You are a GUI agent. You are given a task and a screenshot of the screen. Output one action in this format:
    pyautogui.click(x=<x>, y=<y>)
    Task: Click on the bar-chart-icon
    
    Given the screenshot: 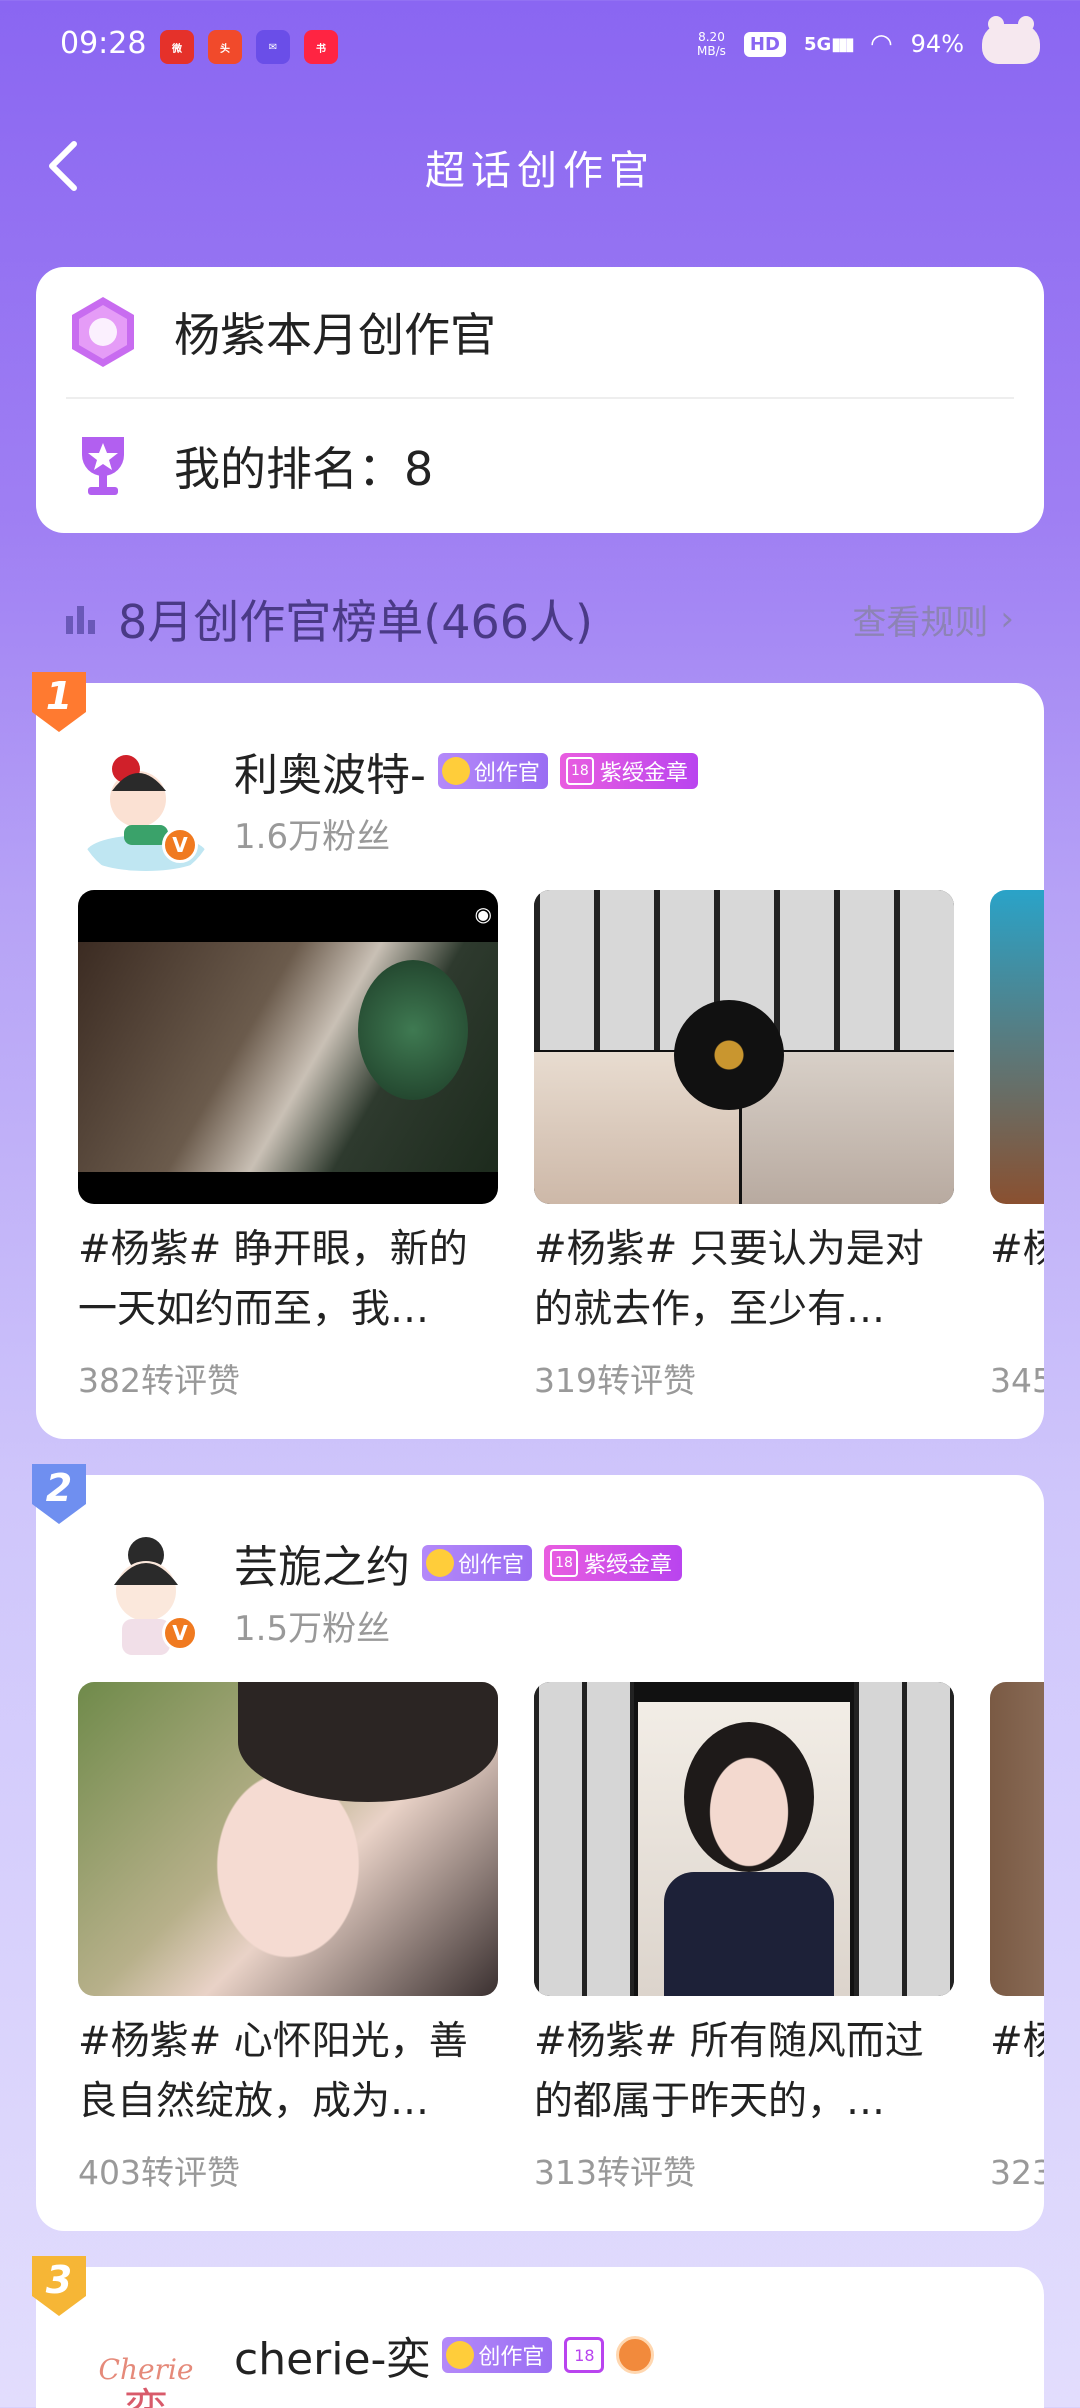 What is the action you would take?
    pyautogui.click(x=80, y=620)
    